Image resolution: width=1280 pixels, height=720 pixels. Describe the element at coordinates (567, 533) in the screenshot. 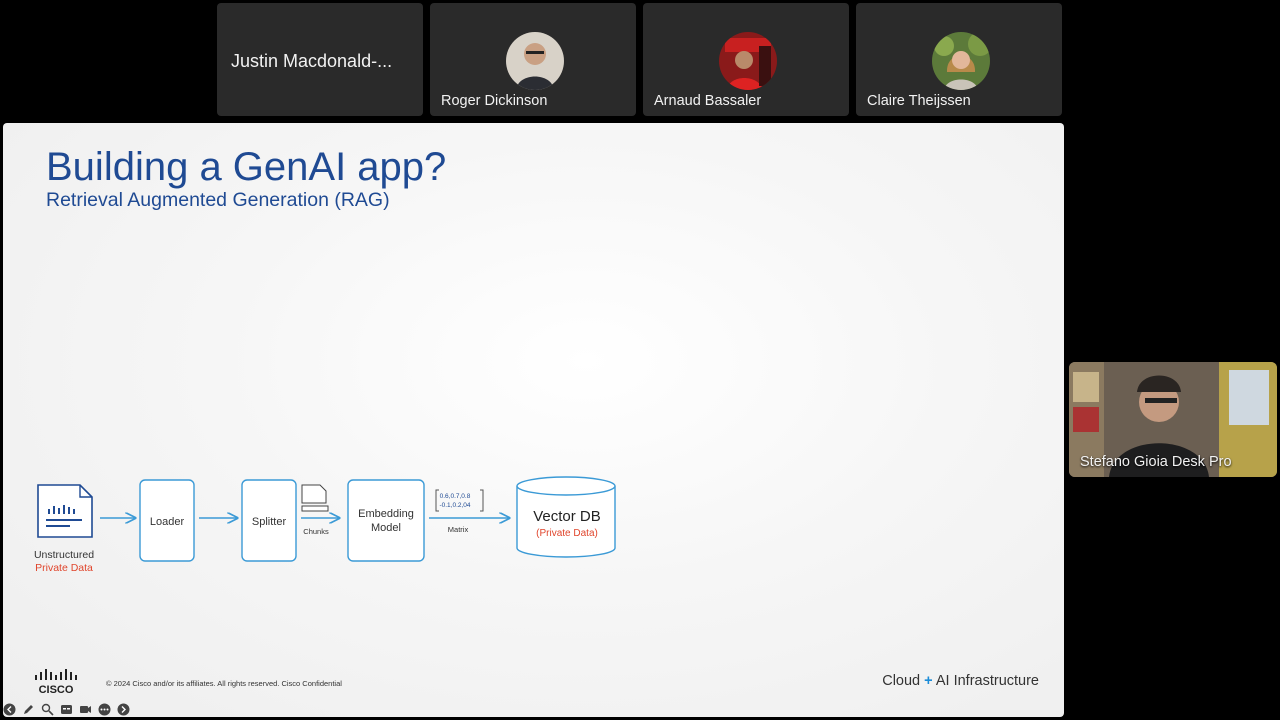

I see `vectordb-sublabel: (Private Data)` at that location.